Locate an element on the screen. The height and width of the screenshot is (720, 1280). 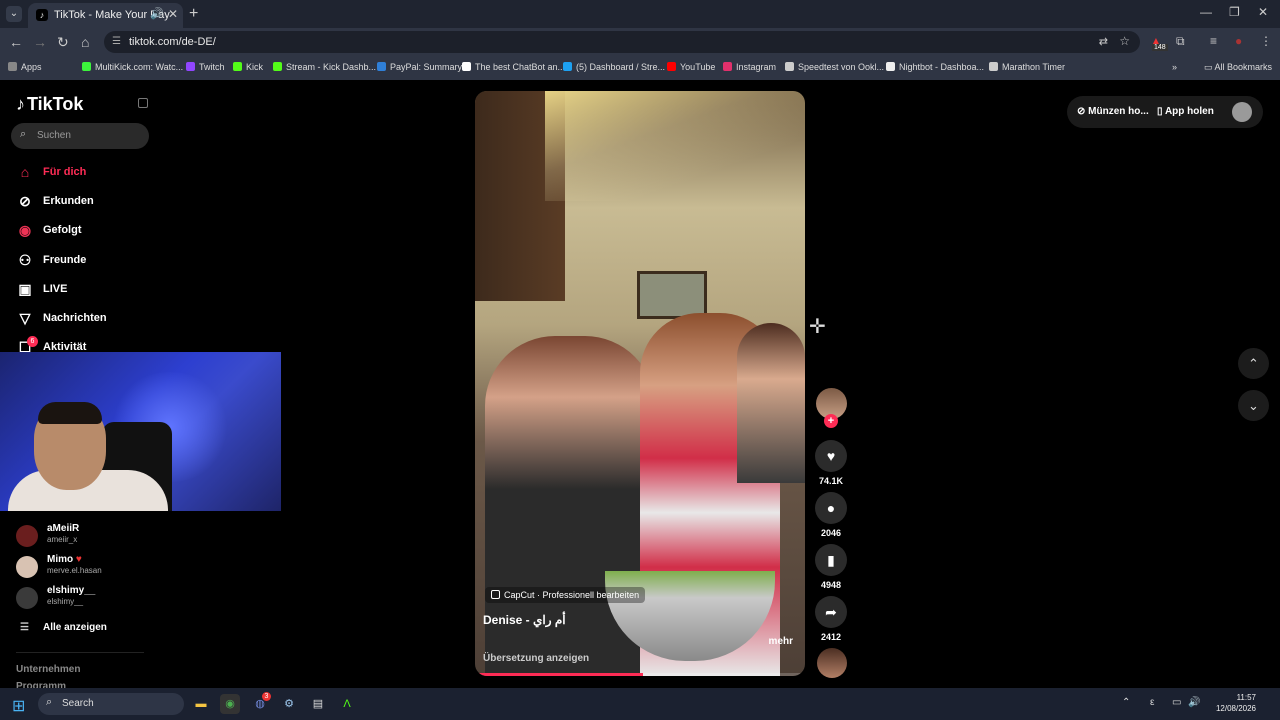
search-placeholder: Suchen is located at coordinates (54, 135).